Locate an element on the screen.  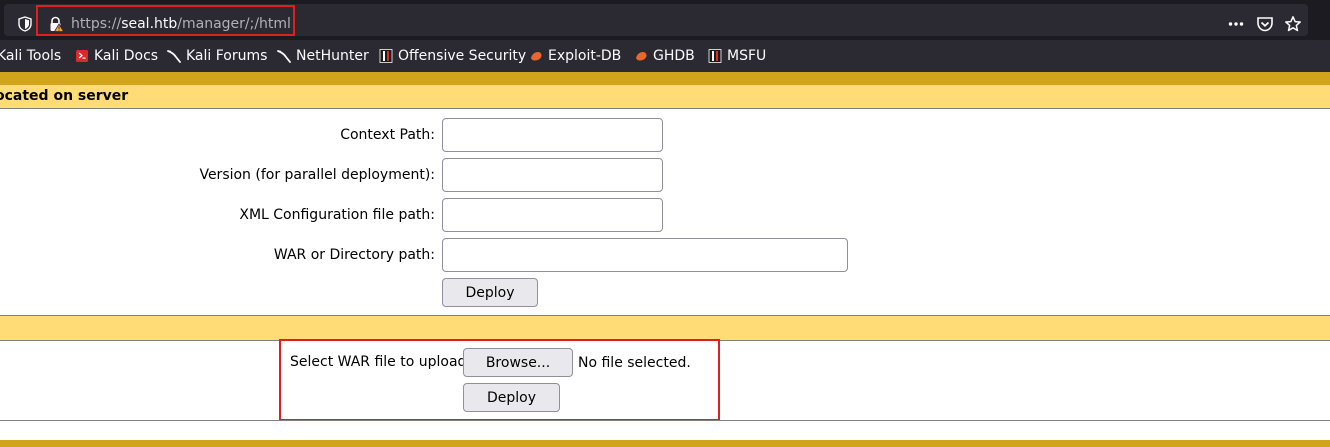
bookmark-label: Exploit-DB is located at coordinates (585, 56).